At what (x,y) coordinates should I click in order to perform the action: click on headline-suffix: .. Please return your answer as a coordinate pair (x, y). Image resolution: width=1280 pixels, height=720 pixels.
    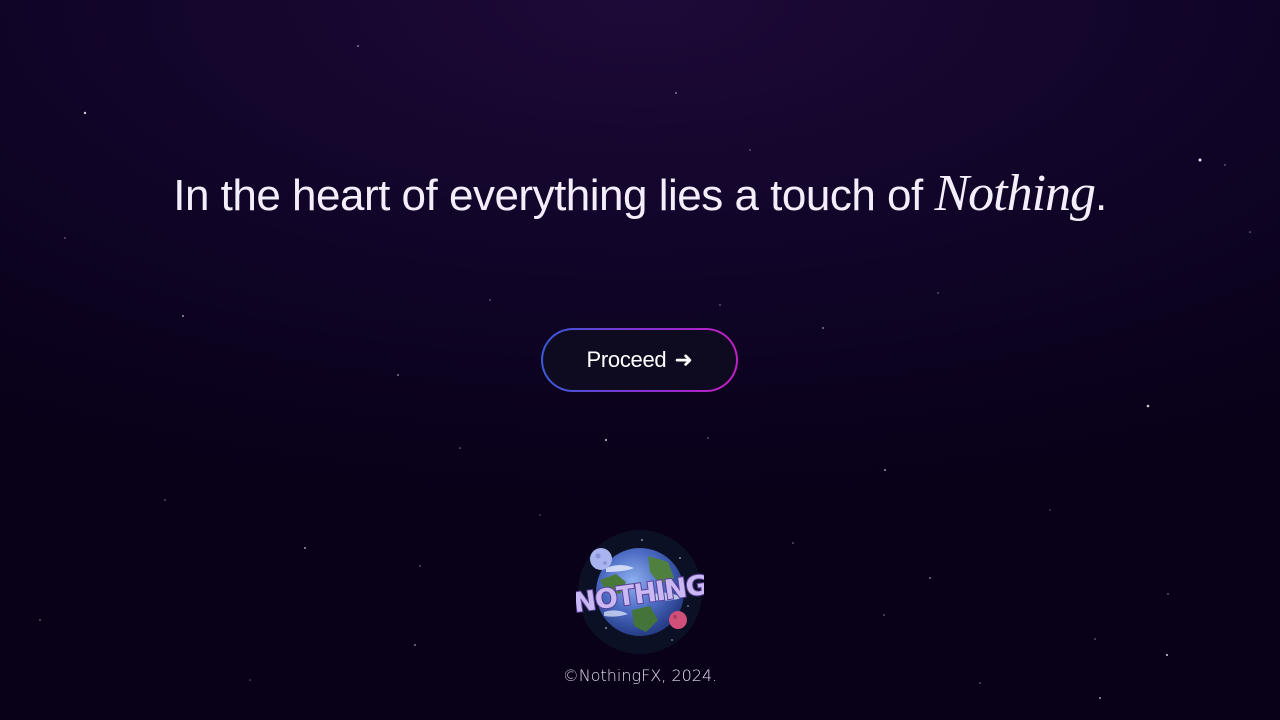
    Looking at the image, I should click on (1101, 195).